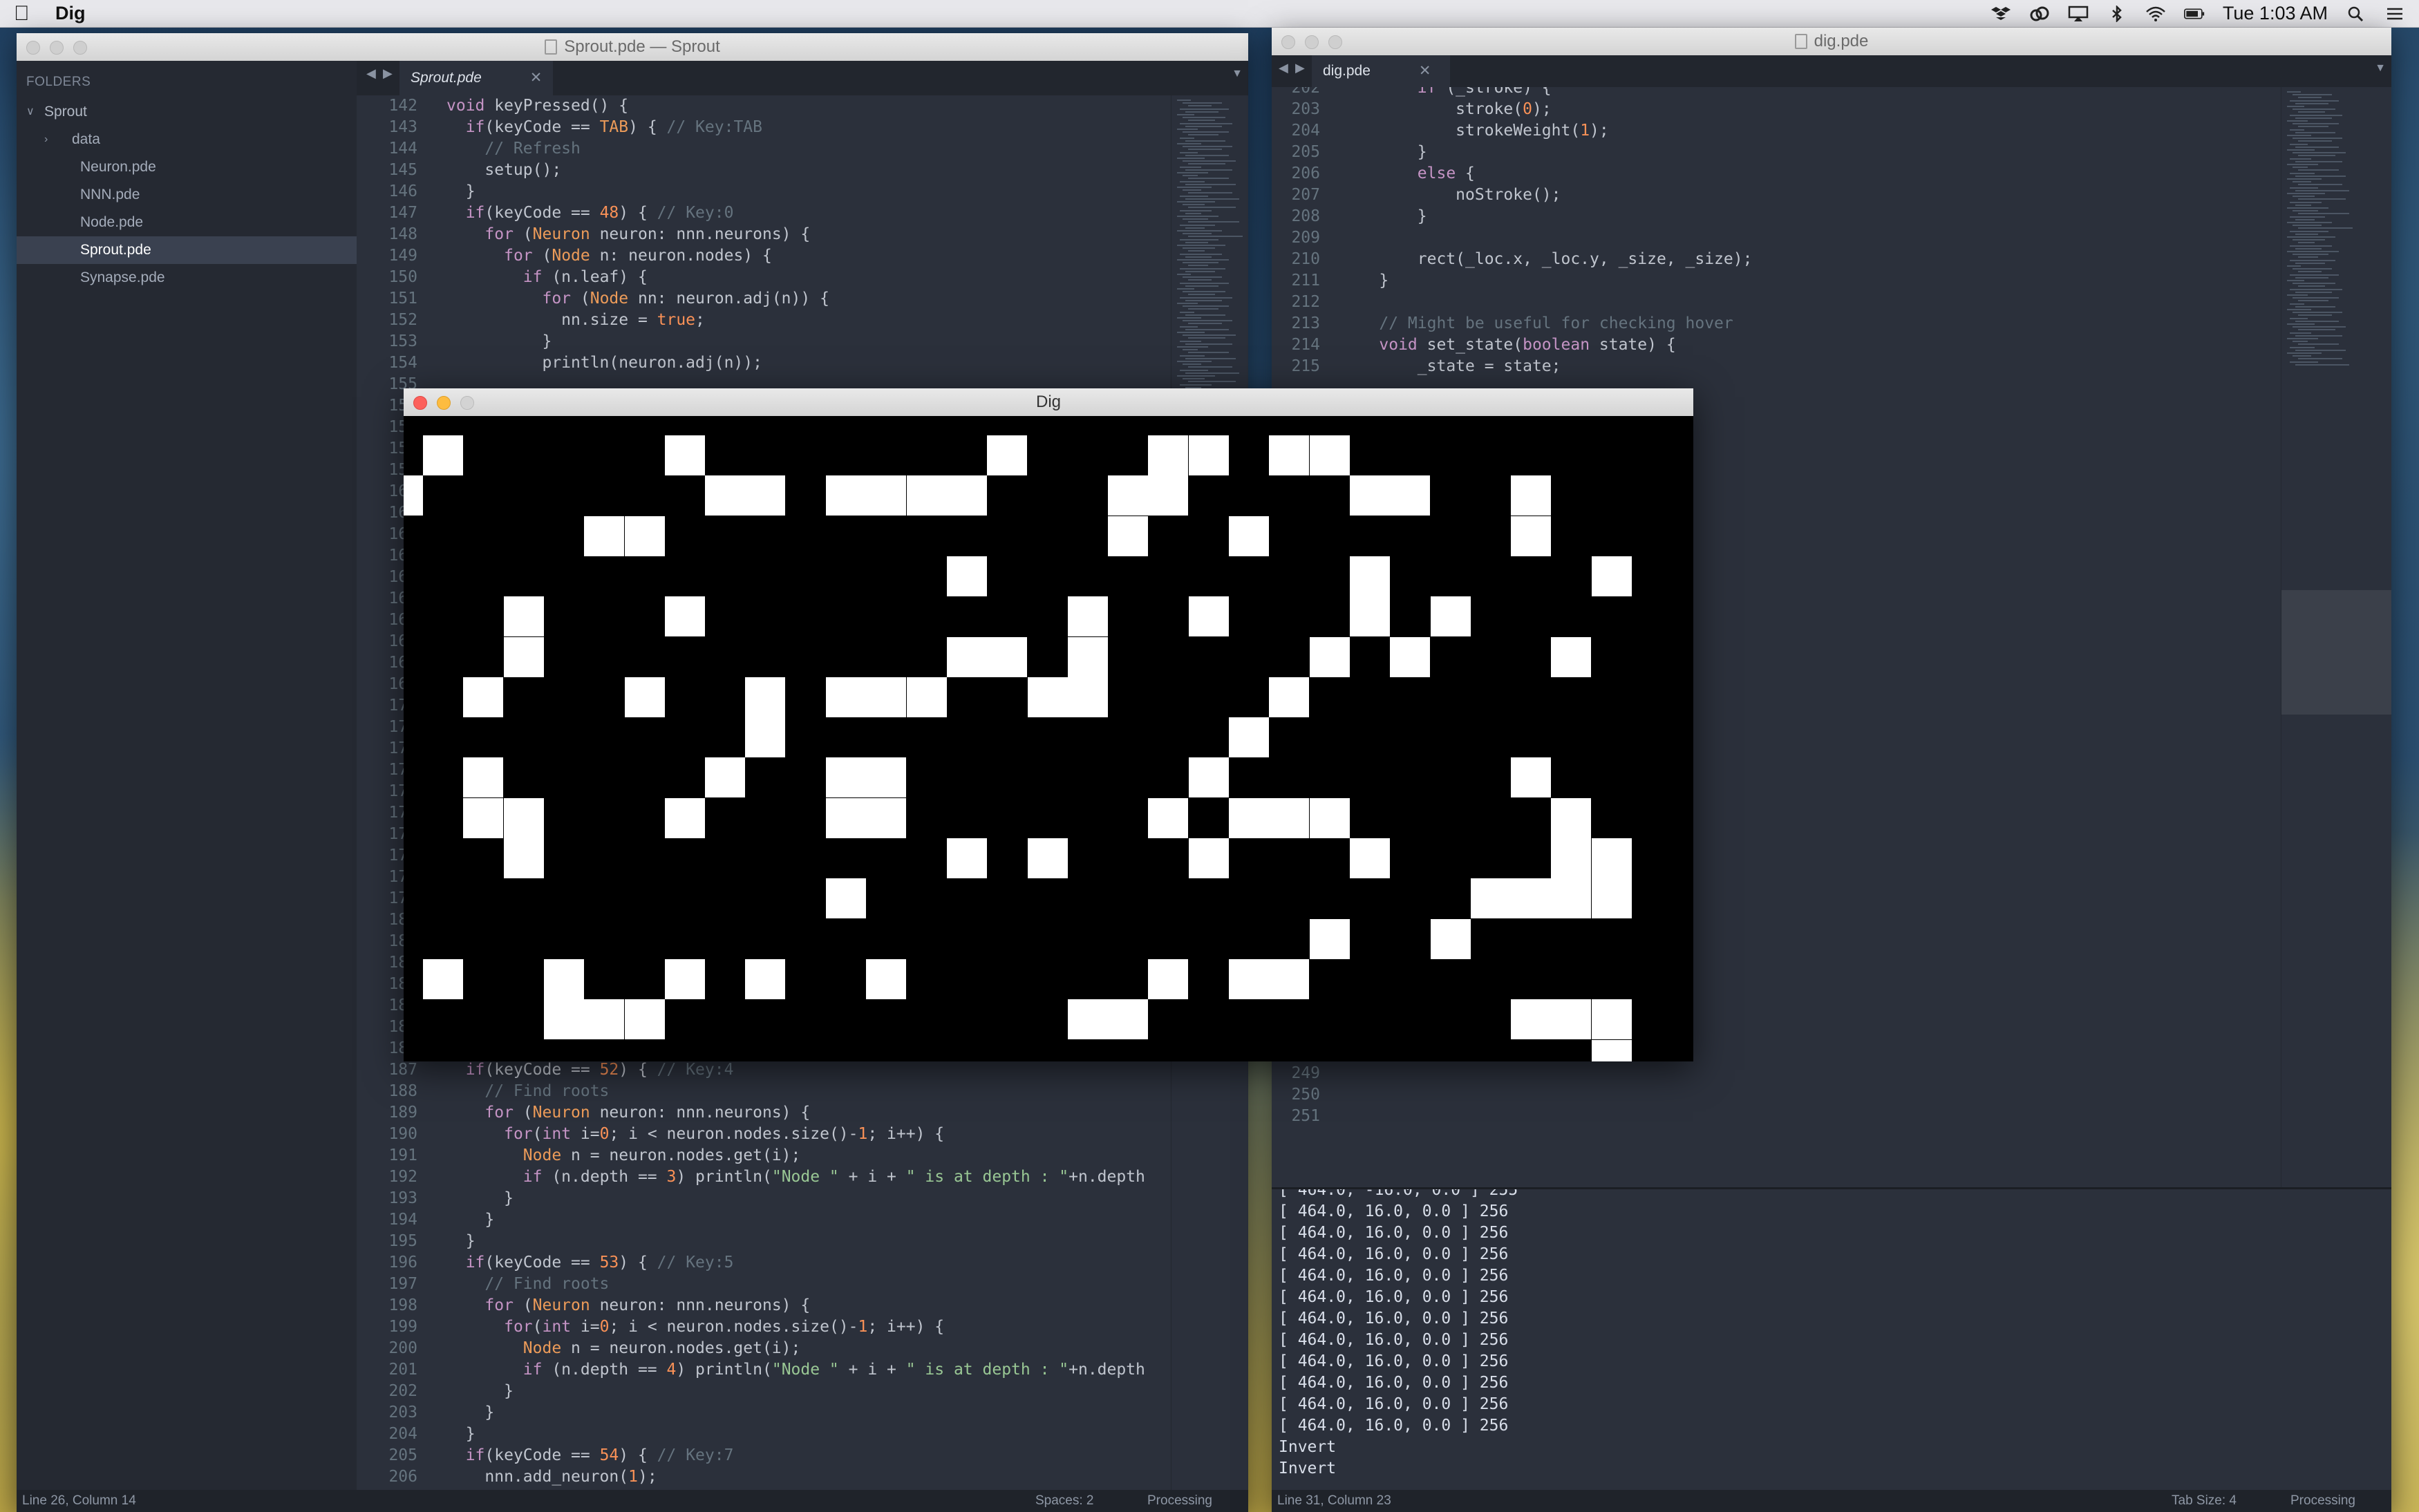 The image size is (2419, 1512). I want to click on code-line: 207 noStroke();, so click(1426, 195).